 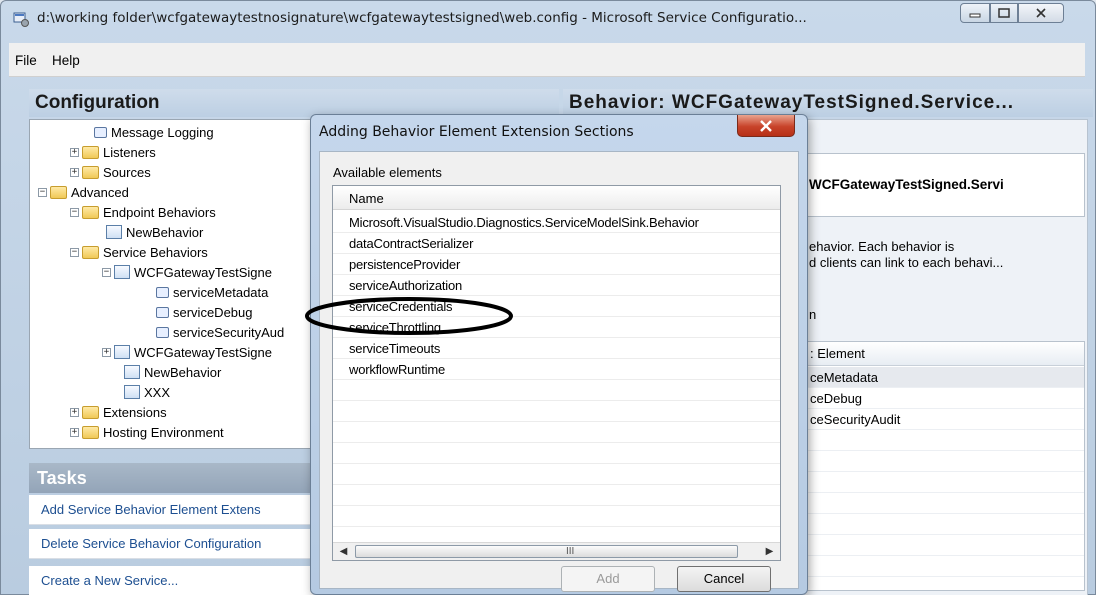 I want to click on tree-node-servicemetadata: serviceMetadata, so click(x=212, y=292).